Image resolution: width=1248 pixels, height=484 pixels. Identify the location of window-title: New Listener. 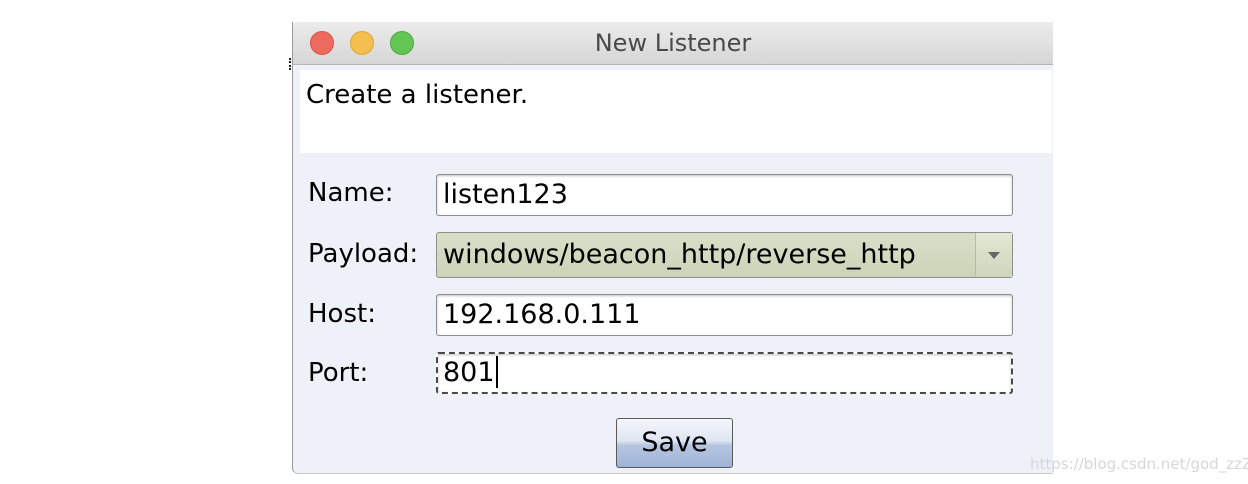
(673, 43).